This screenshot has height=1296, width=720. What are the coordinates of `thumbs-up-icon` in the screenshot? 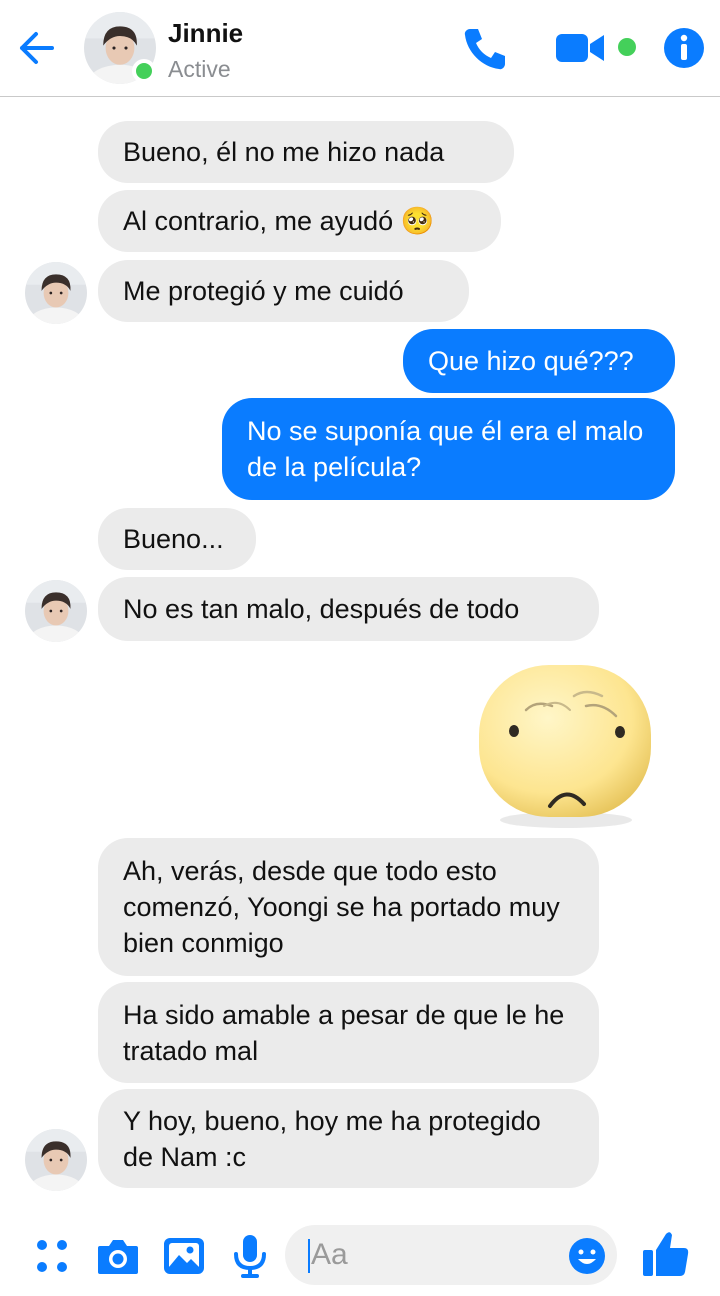 It's located at (666, 1254).